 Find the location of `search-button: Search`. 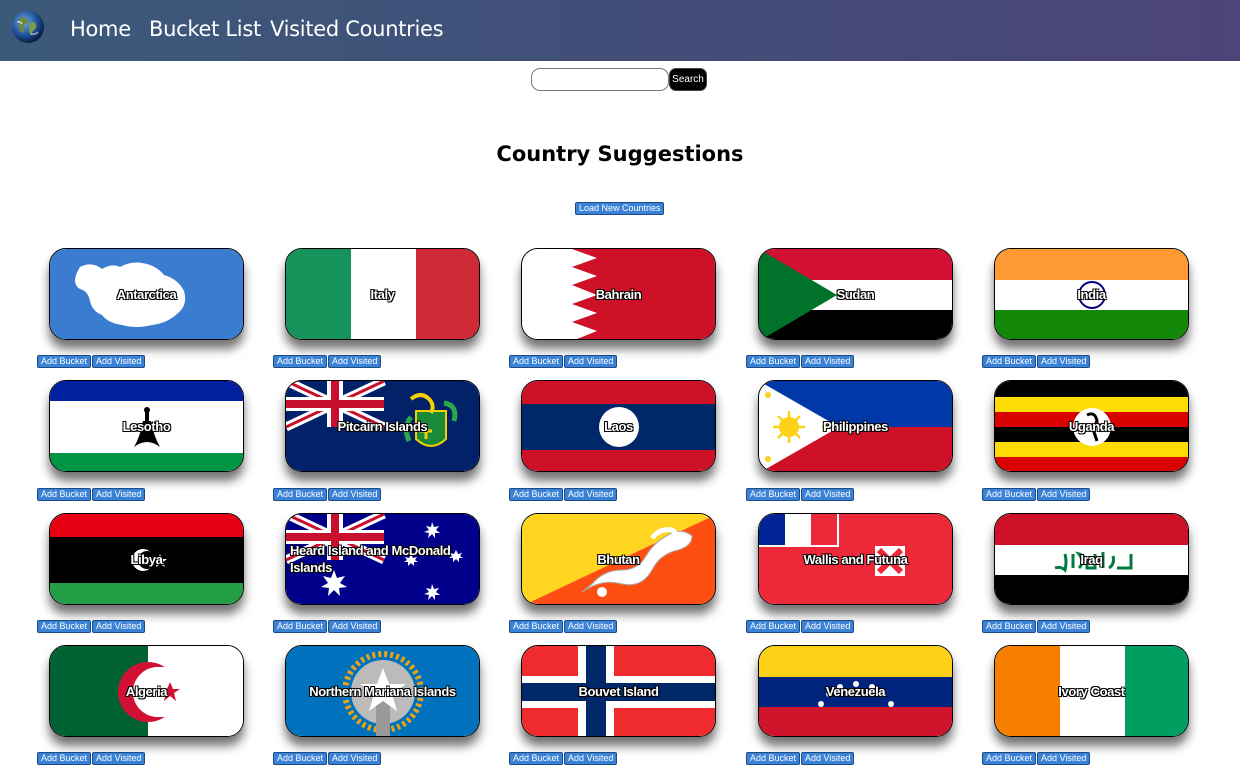

search-button: Search is located at coordinates (688, 79).